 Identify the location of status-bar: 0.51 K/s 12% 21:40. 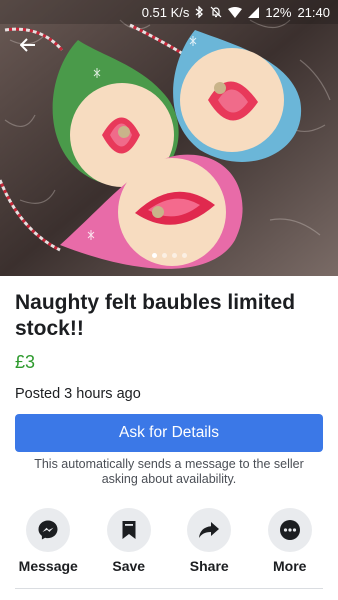
(169, 12).